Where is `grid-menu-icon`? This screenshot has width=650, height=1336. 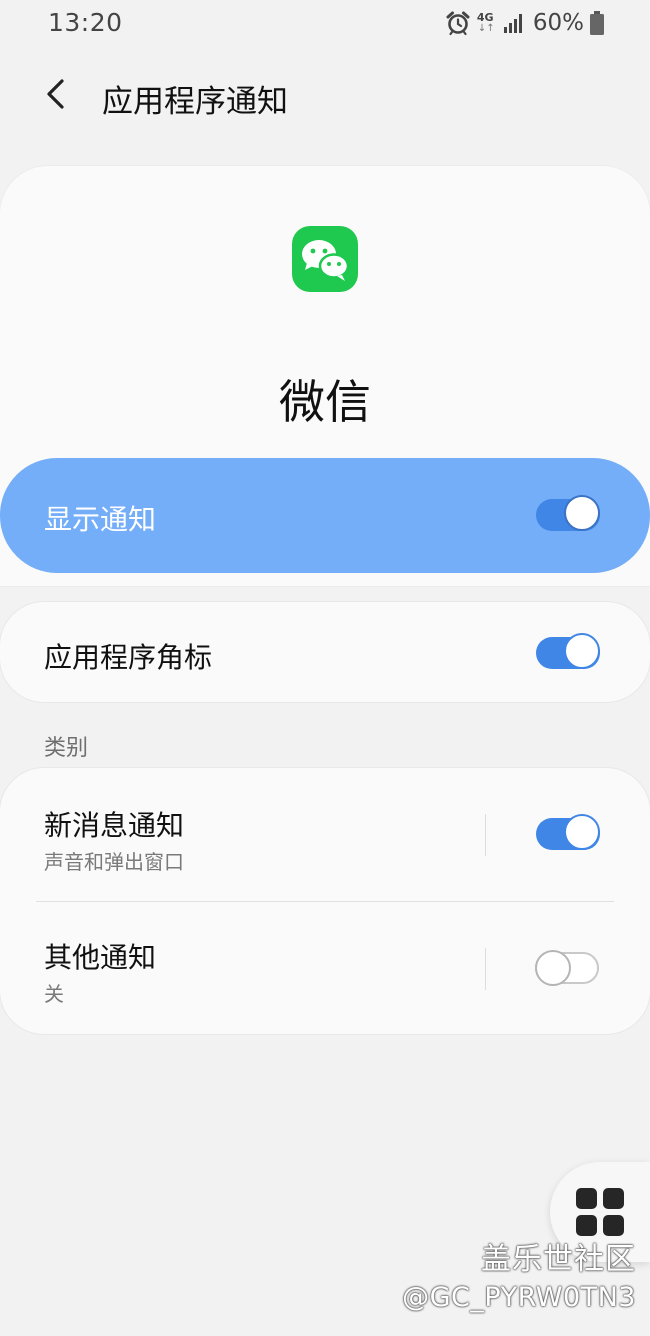
grid-menu-icon is located at coordinates (600, 1212).